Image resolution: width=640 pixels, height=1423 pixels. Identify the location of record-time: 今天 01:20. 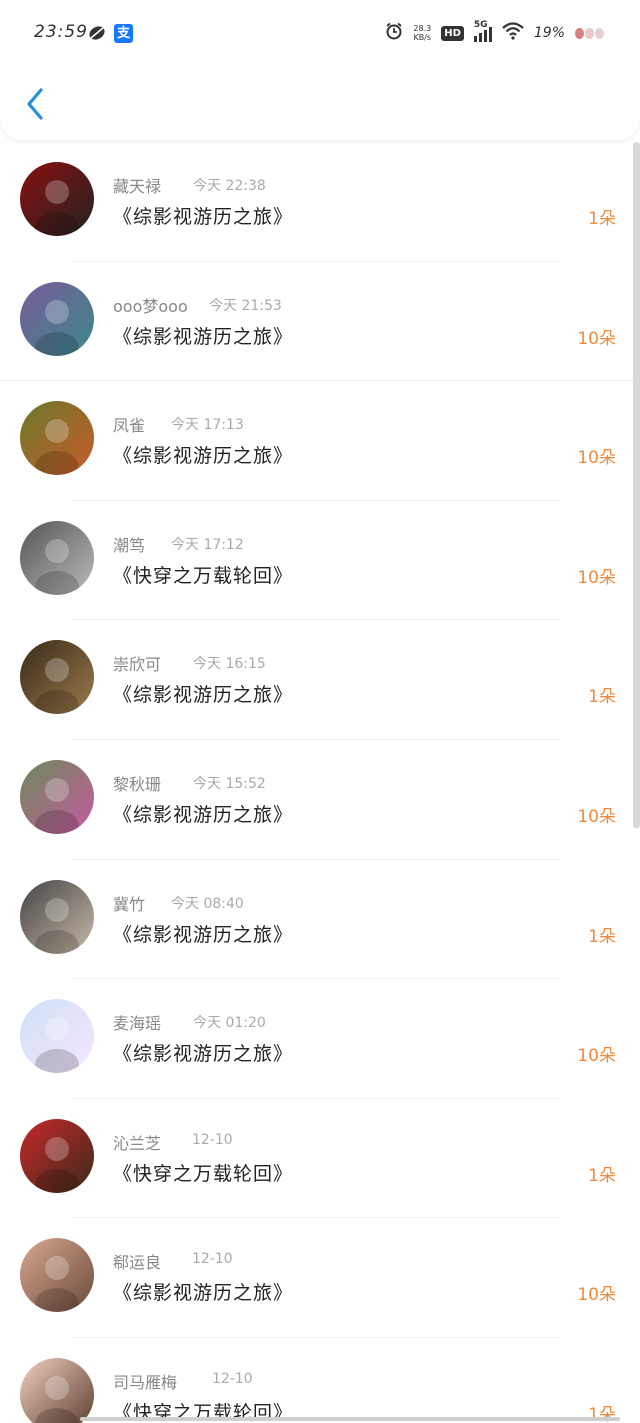
(229, 1023).